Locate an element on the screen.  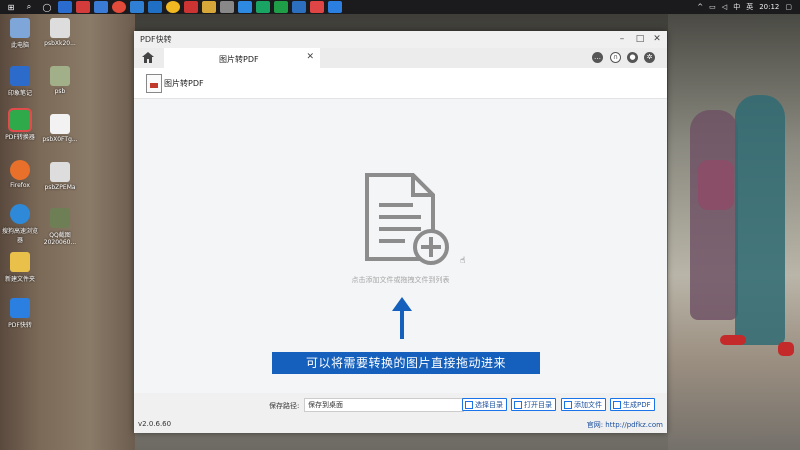
plus-icon is located at coordinates (568, 405).